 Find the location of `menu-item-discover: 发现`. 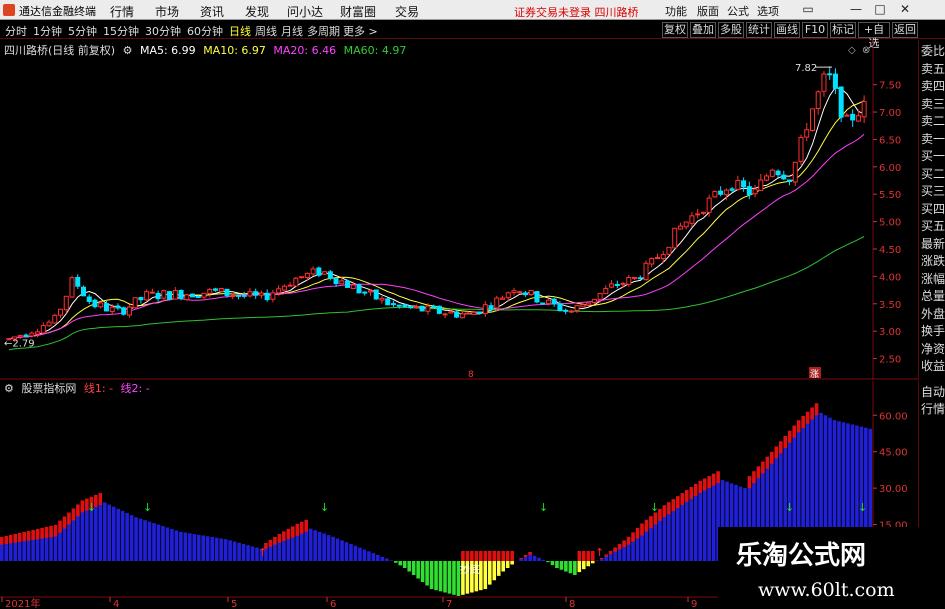

menu-item-discover: 发现 is located at coordinates (257, 11).